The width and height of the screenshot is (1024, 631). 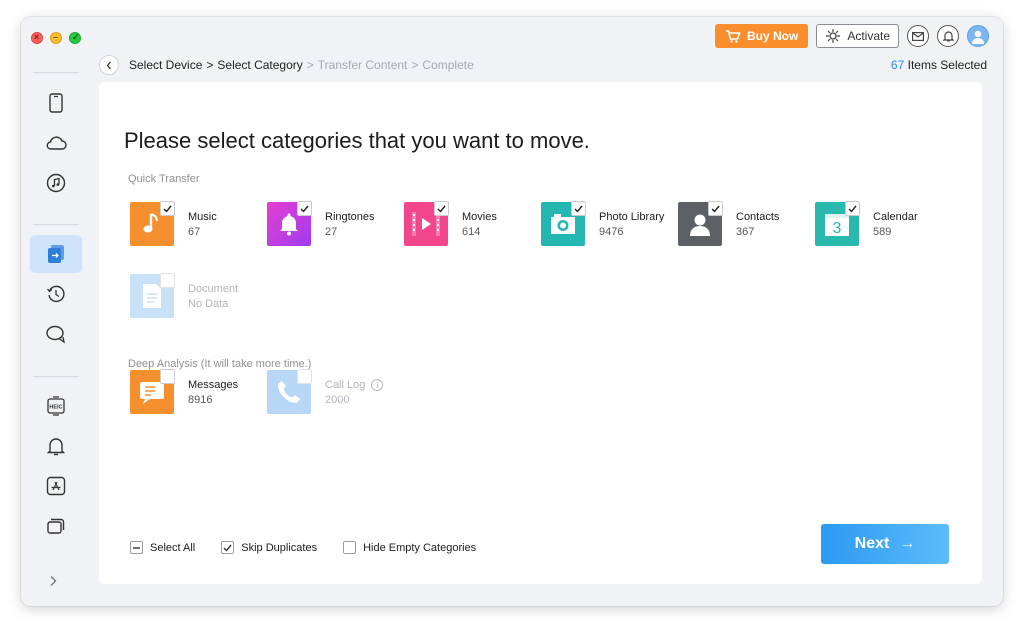 I want to click on document-icon, so click(x=152, y=295).